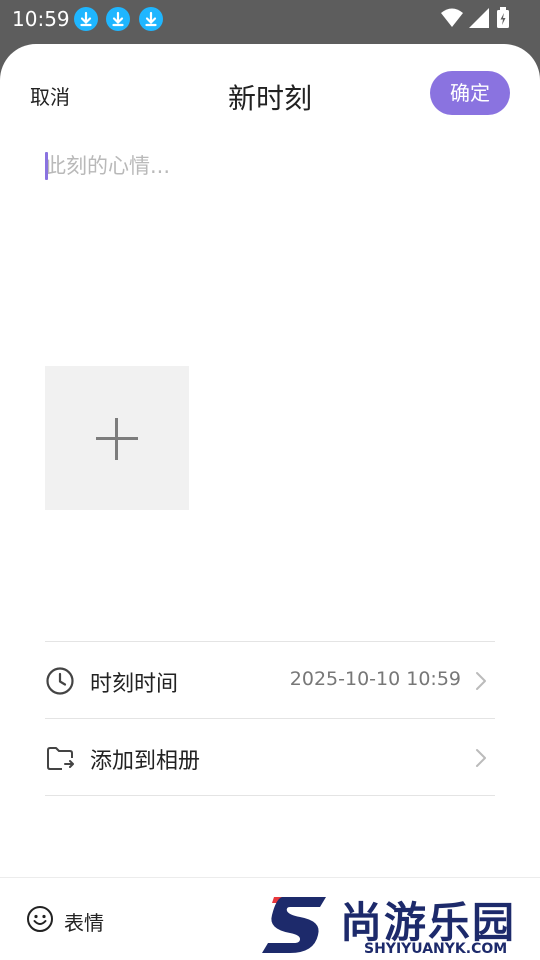 This screenshot has width=540, height=960. What do you see at coordinates (470, 93) in the screenshot?
I see `confirm-button: 确定` at bounding box center [470, 93].